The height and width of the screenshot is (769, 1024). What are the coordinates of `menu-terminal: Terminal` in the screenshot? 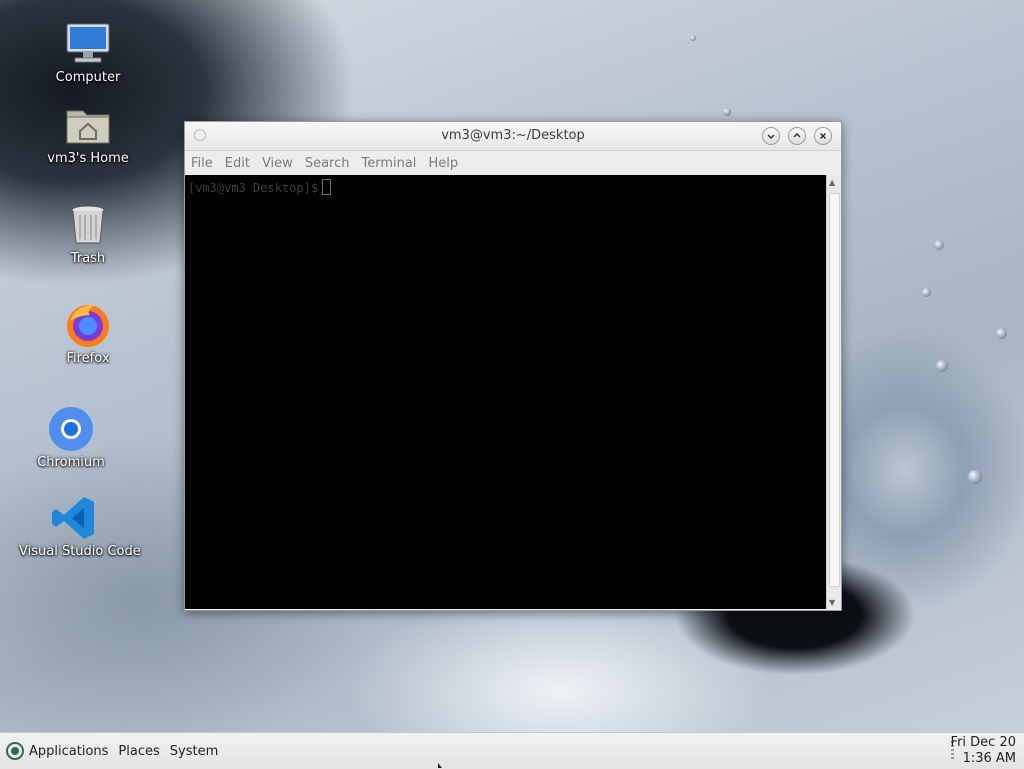 It's located at (388, 163).